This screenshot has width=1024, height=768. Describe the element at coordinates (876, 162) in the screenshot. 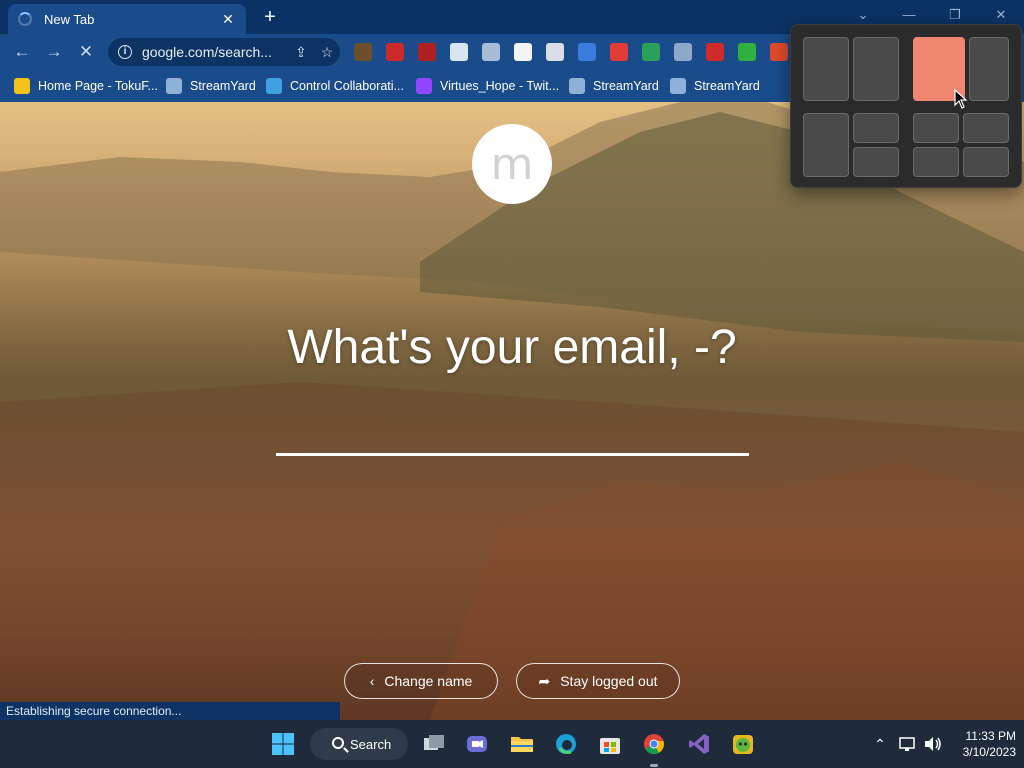

I see `snap-zone-bottom-right` at that location.